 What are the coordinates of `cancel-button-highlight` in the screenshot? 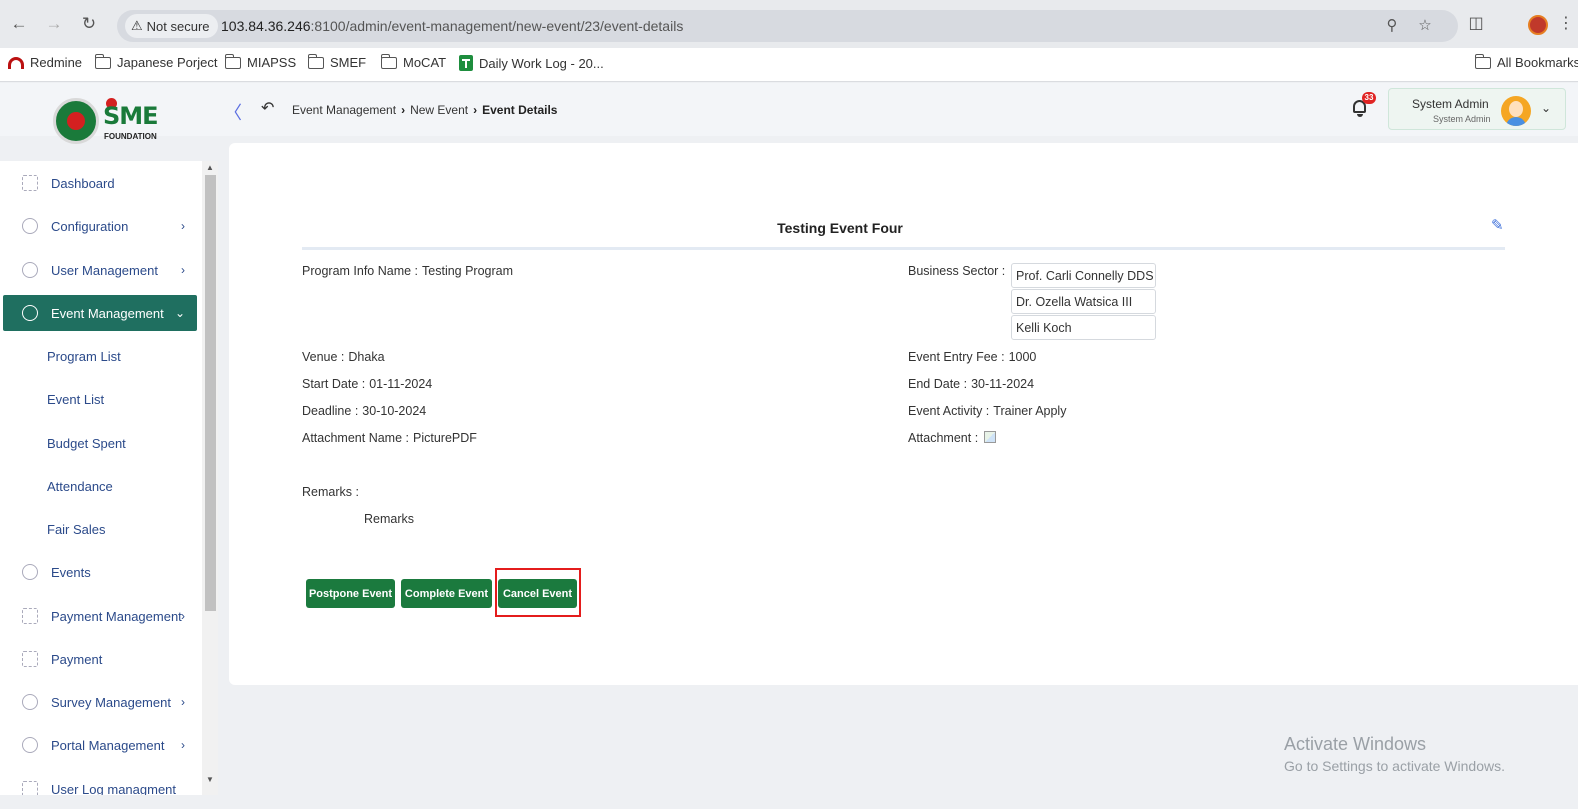 It's located at (538, 592).